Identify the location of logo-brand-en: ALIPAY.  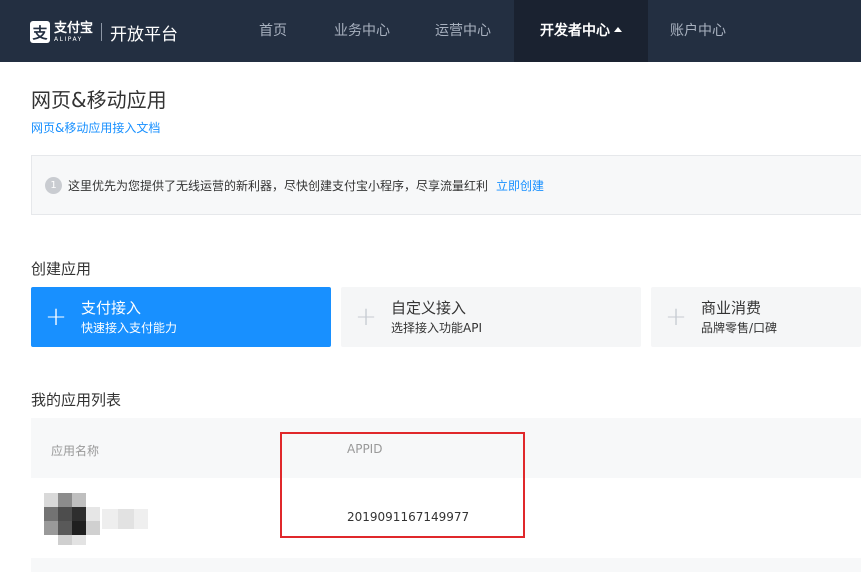
(68, 39).